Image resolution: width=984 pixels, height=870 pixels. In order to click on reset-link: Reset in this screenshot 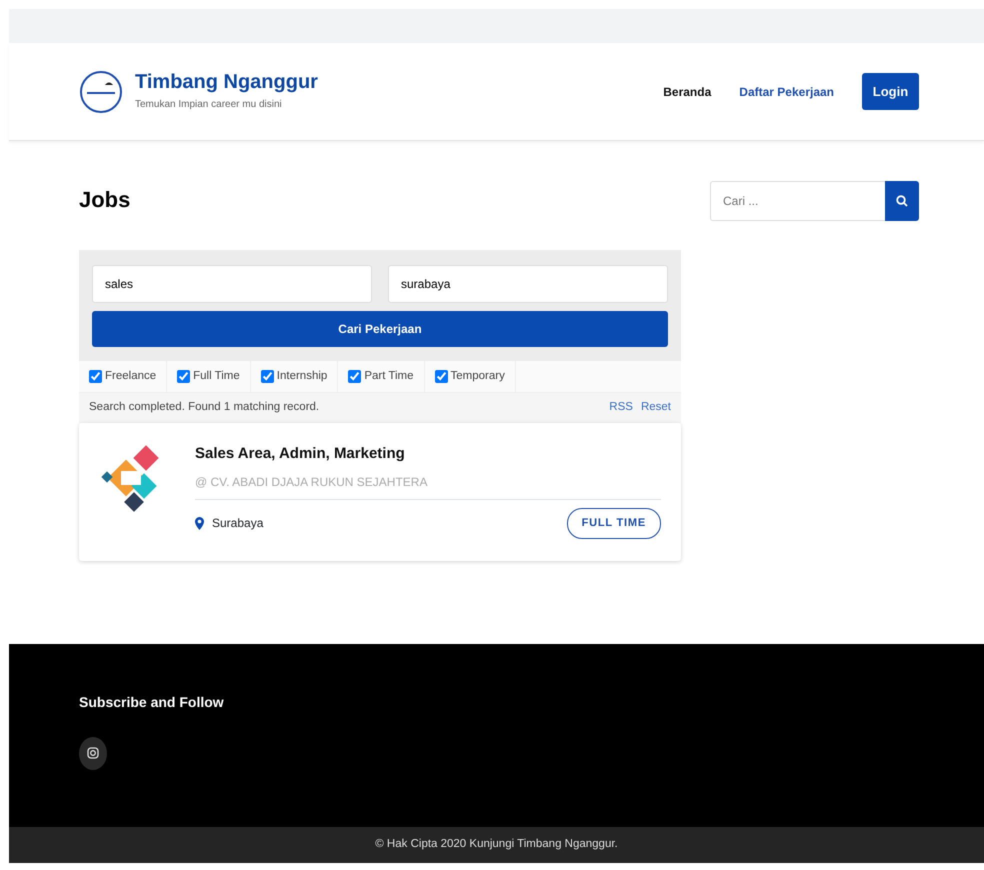, I will do `click(655, 407)`.